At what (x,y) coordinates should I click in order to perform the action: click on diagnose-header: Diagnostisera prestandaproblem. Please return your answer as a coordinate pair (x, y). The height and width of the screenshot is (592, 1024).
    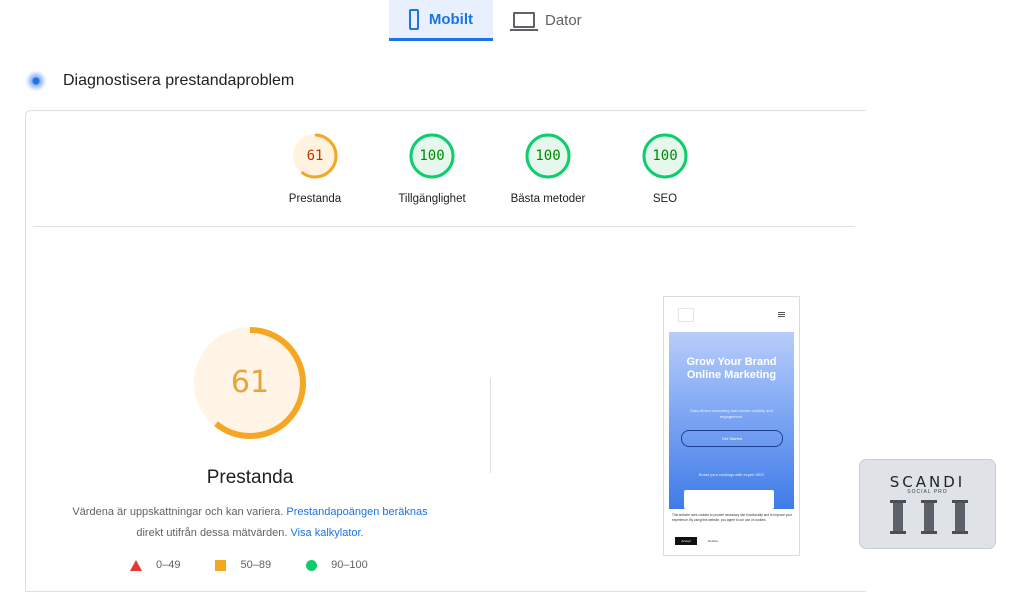
    Looking at the image, I should click on (159, 81).